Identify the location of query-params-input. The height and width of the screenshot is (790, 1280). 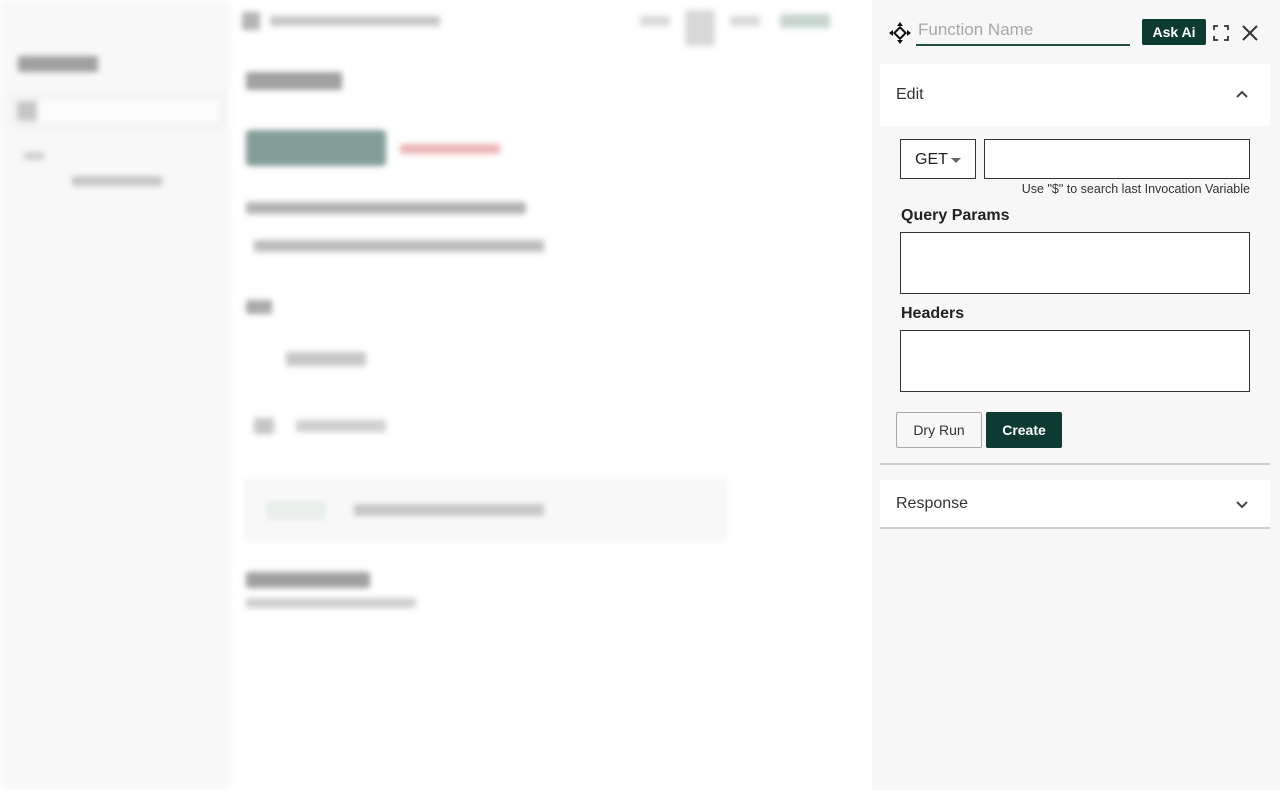
(1075, 263).